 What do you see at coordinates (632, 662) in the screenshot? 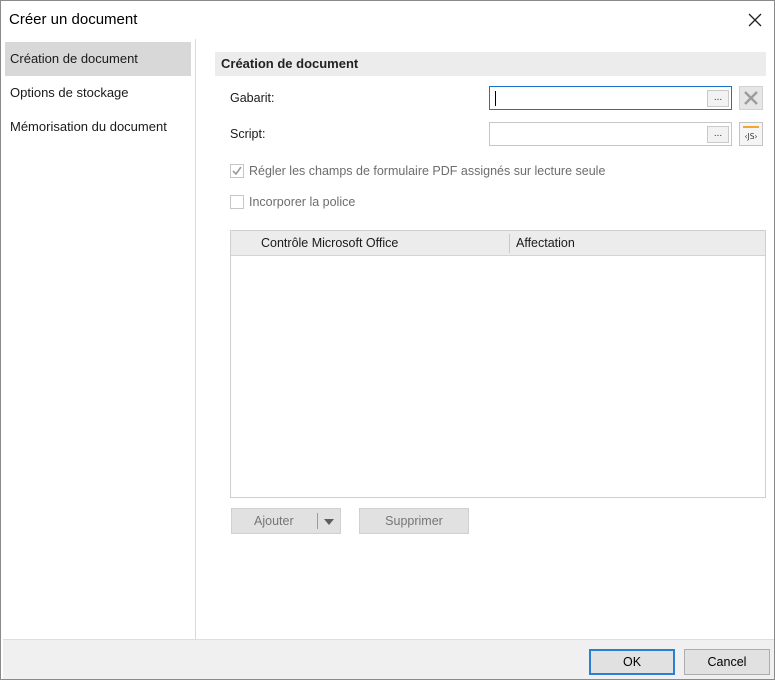
I see `ok-button: OK` at bounding box center [632, 662].